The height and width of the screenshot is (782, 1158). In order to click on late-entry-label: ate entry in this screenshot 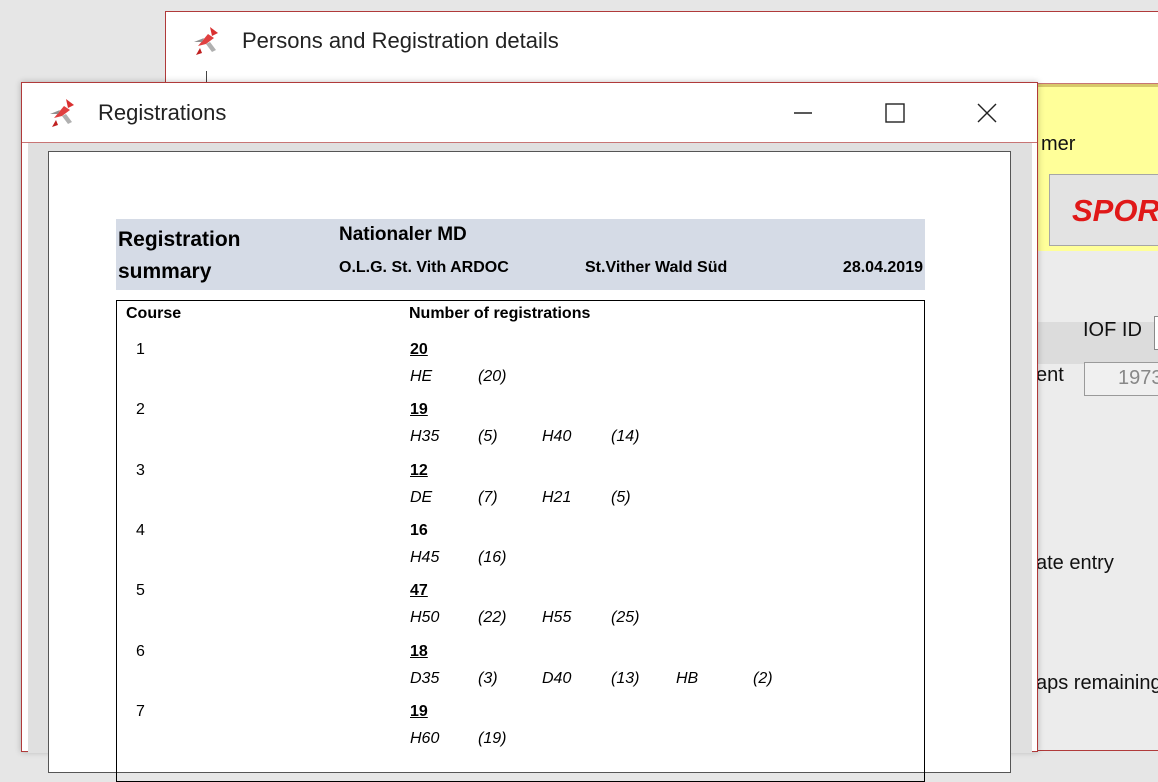, I will do `click(1075, 563)`.